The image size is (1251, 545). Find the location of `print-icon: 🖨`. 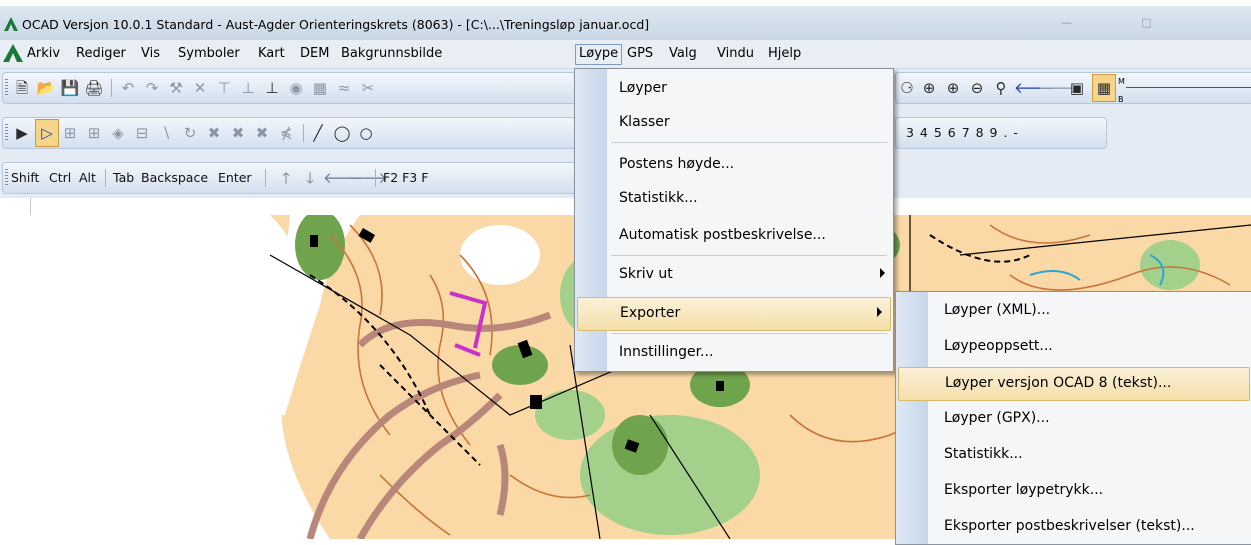

print-icon: 🖨 is located at coordinates (94, 88).